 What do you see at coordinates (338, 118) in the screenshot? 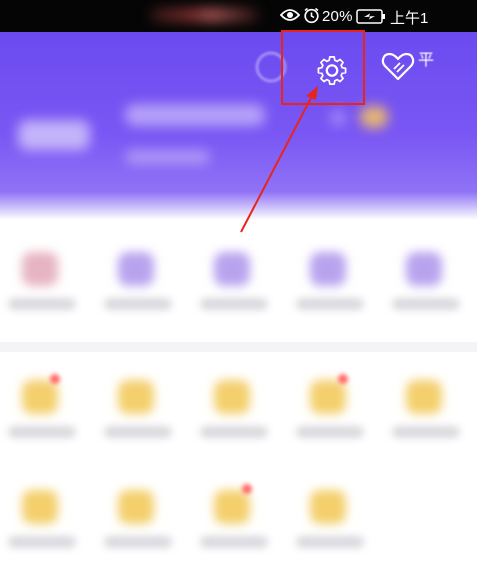
I see `edit-icon-blurred` at bounding box center [338, 118].